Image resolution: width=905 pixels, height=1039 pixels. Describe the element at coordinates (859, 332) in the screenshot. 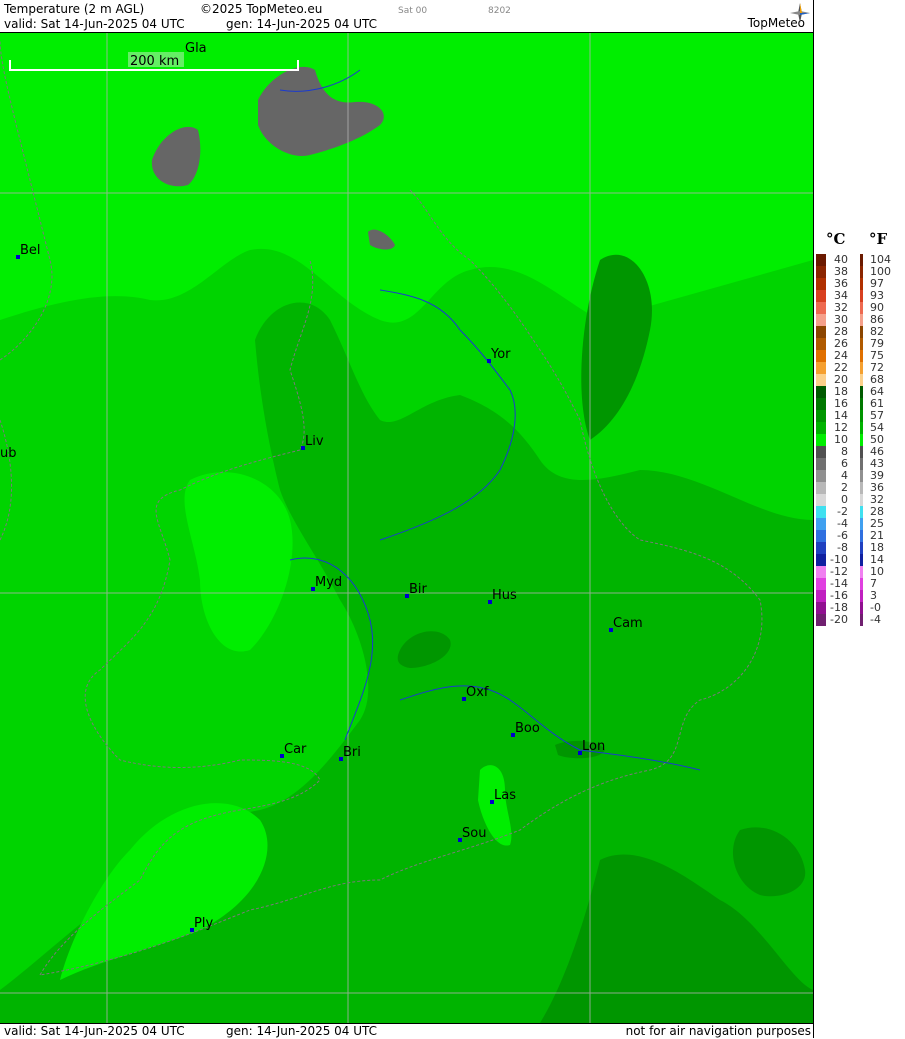

I see `legend-row: 28 82` at that location.